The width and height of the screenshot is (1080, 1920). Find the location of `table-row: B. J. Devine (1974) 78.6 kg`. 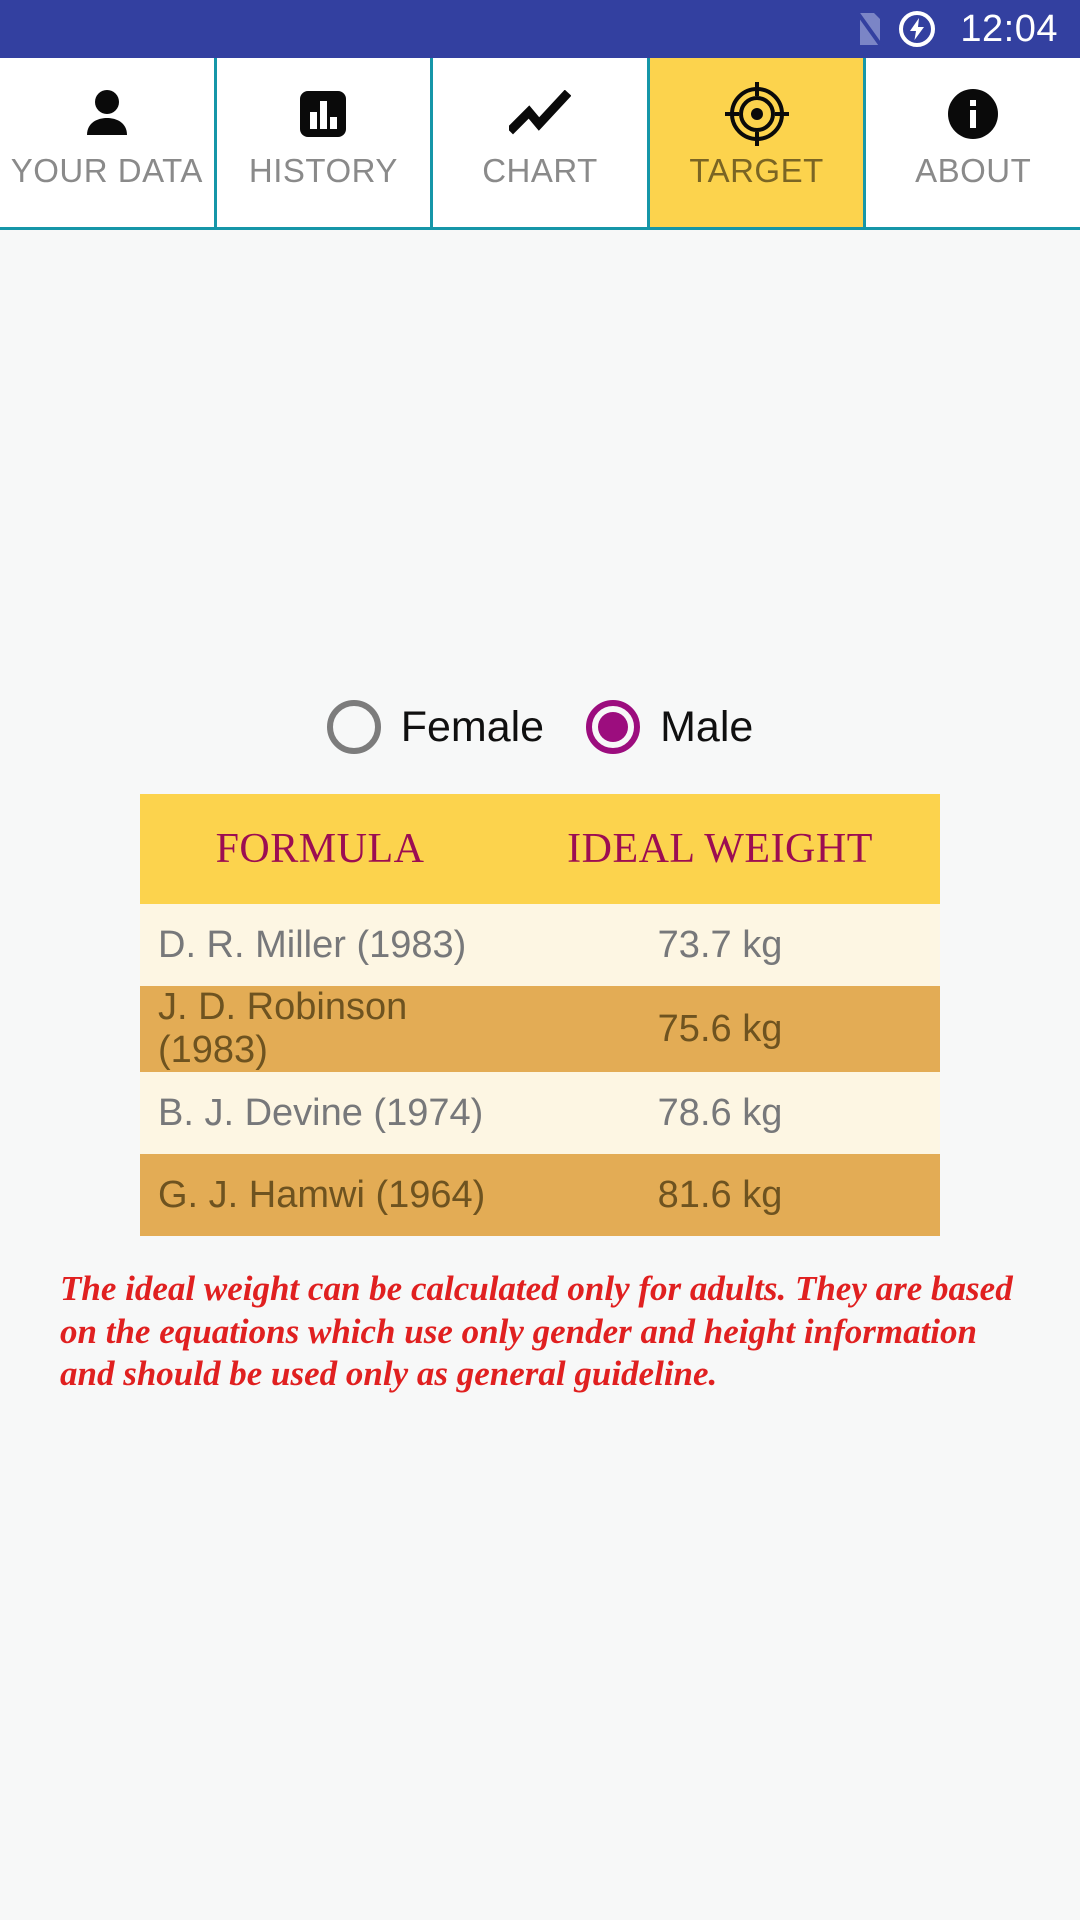

table-row: B. J. Devine (1974) 78.6 kg is located at coordinates (540, 1113).